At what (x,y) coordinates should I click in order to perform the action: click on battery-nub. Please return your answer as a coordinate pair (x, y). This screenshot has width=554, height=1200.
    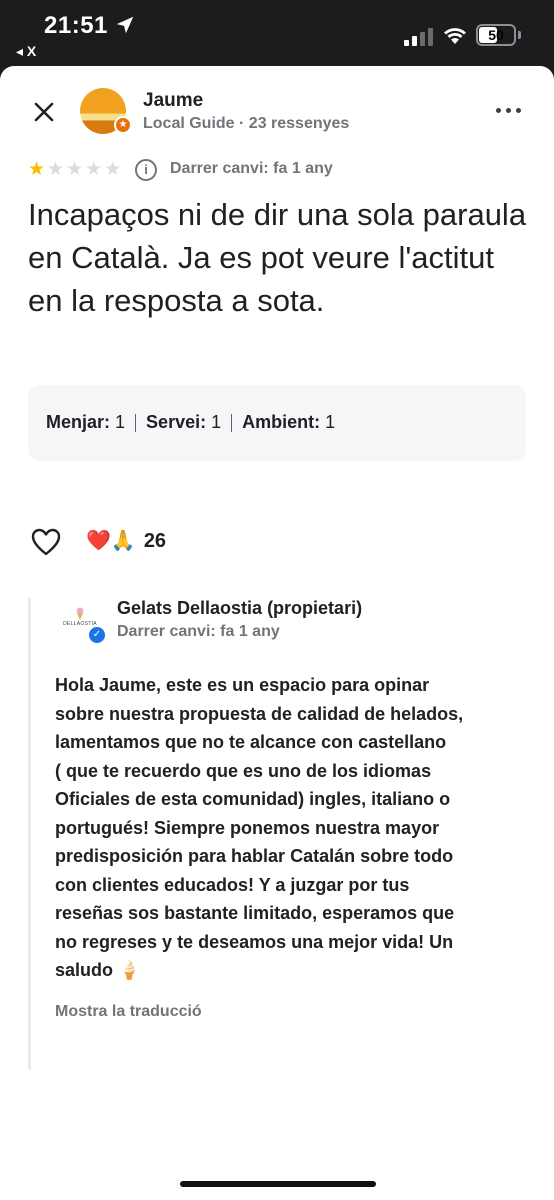
    Looking at the image, I should click on (519, 35).